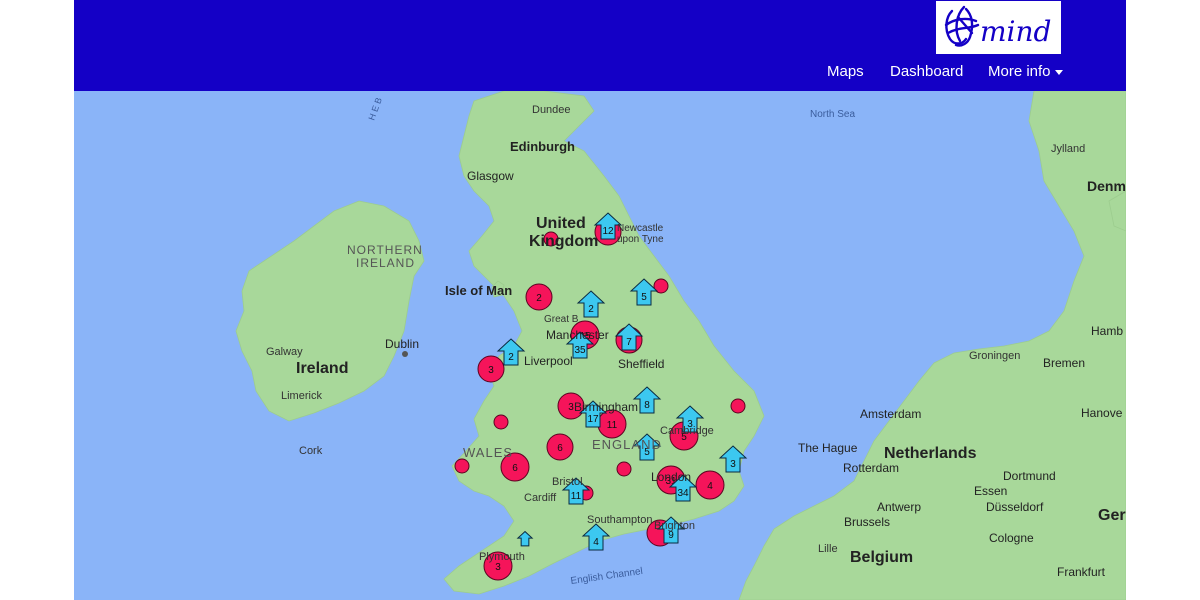  Describe the element at coordinates (322, 368) in the screenshot. I see `label-ireland: Ireland` at that location.